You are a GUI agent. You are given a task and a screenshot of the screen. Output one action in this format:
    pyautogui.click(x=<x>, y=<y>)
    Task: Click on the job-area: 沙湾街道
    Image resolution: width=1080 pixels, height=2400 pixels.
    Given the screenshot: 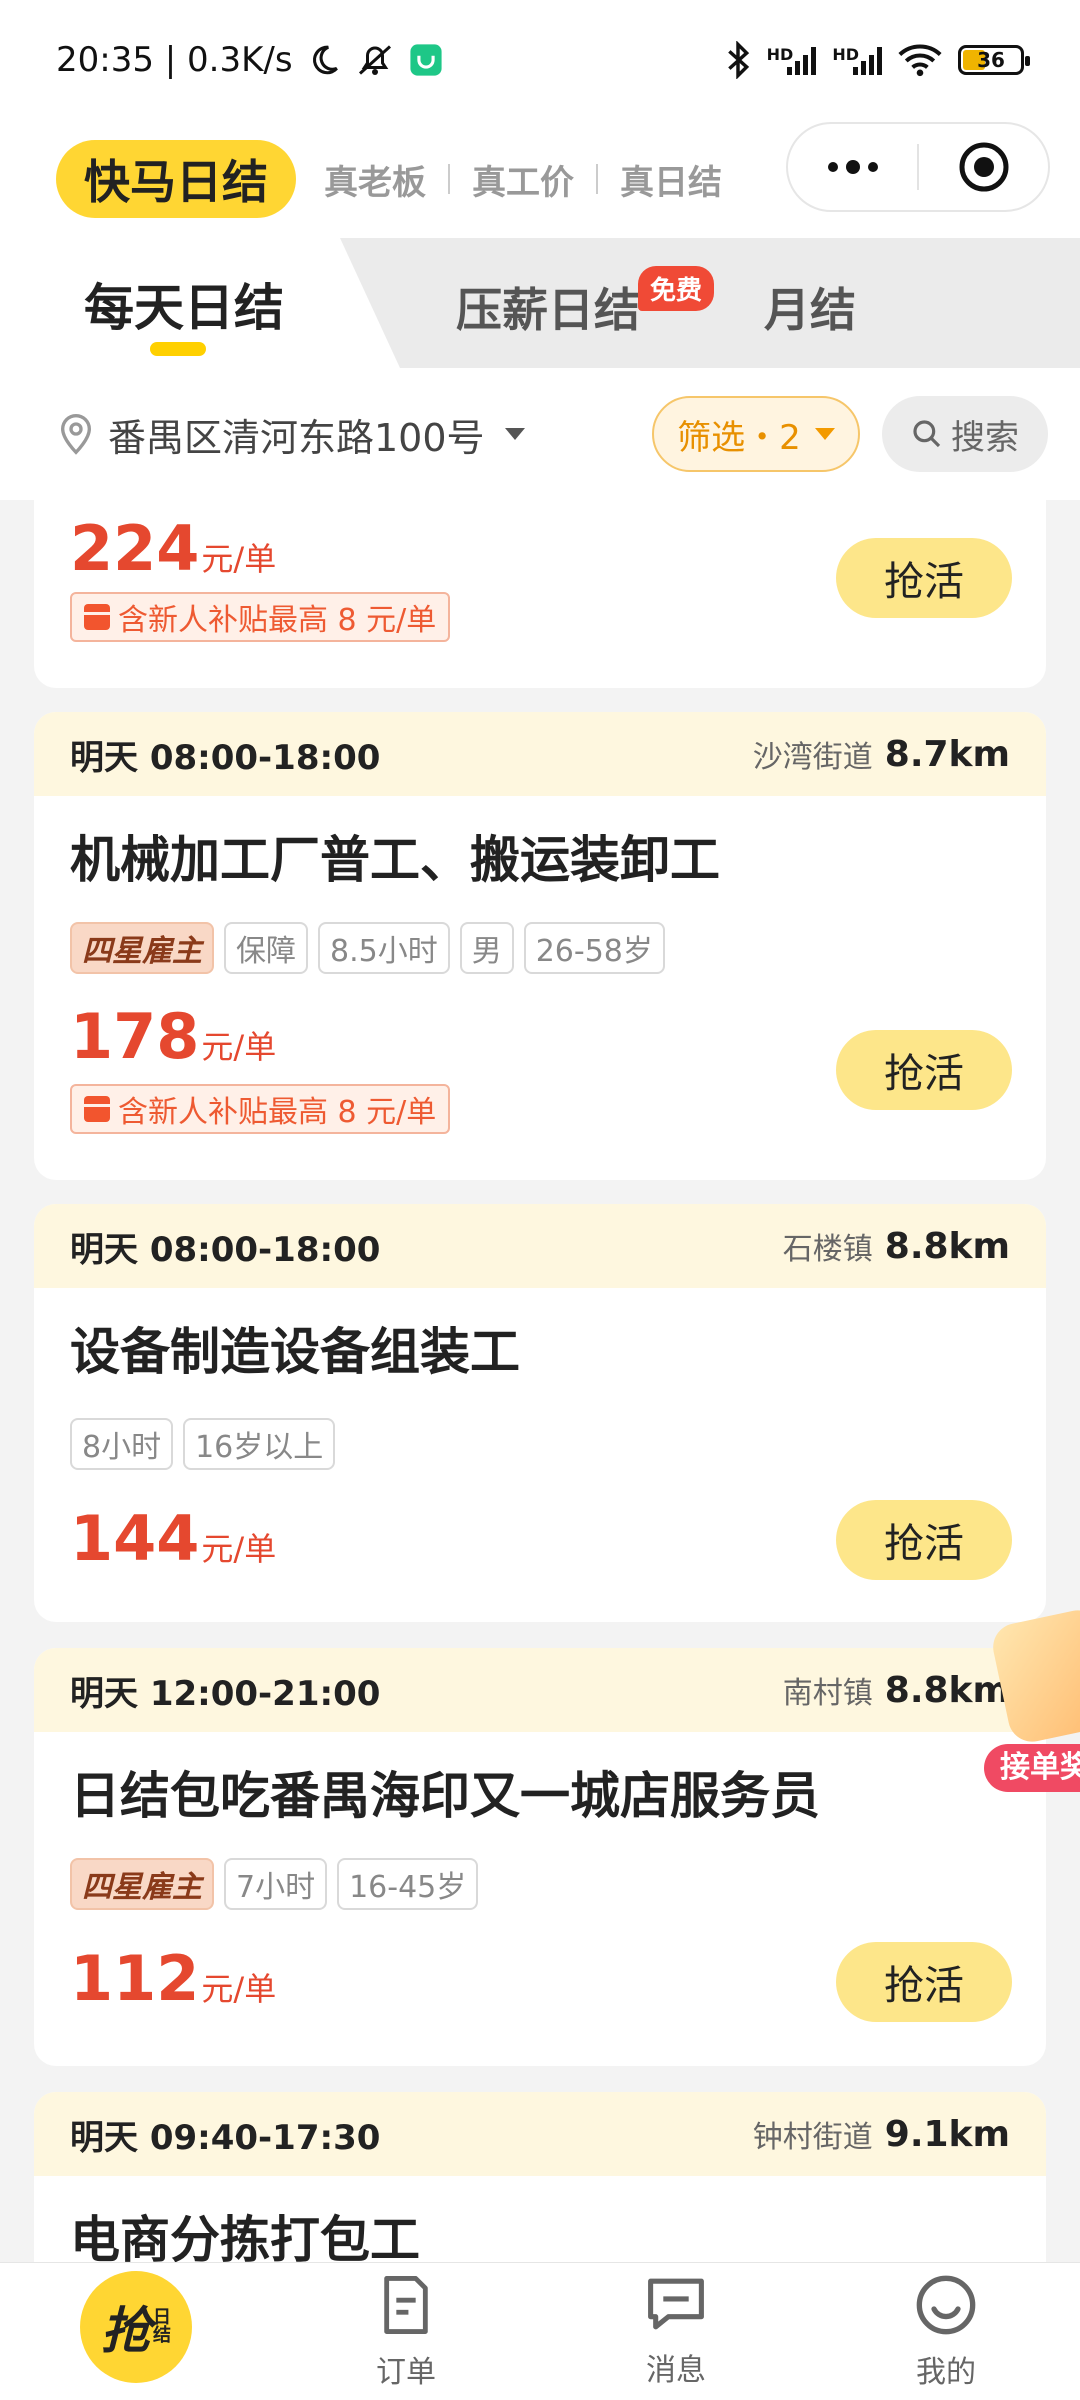 What is the action you would take?
    pyautogui.click(x=812, y=757)
    